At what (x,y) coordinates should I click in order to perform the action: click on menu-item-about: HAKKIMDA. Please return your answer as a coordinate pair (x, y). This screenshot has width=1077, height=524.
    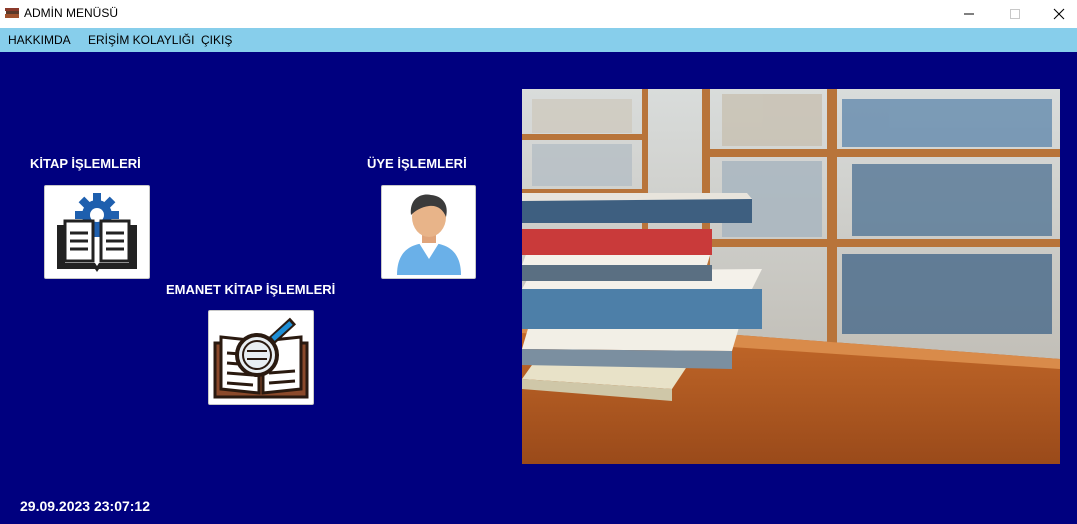
    Looking at the image, I should click on (39, 40).